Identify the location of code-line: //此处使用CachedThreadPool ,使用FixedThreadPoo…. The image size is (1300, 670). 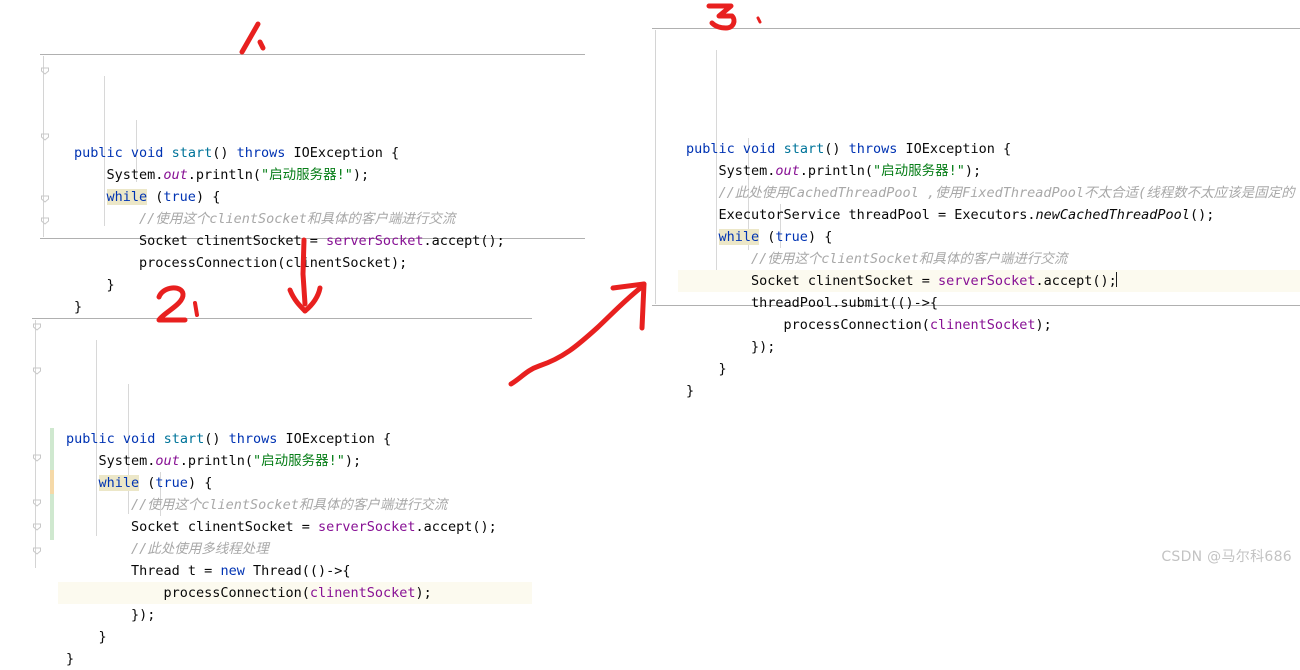
(989, 193).